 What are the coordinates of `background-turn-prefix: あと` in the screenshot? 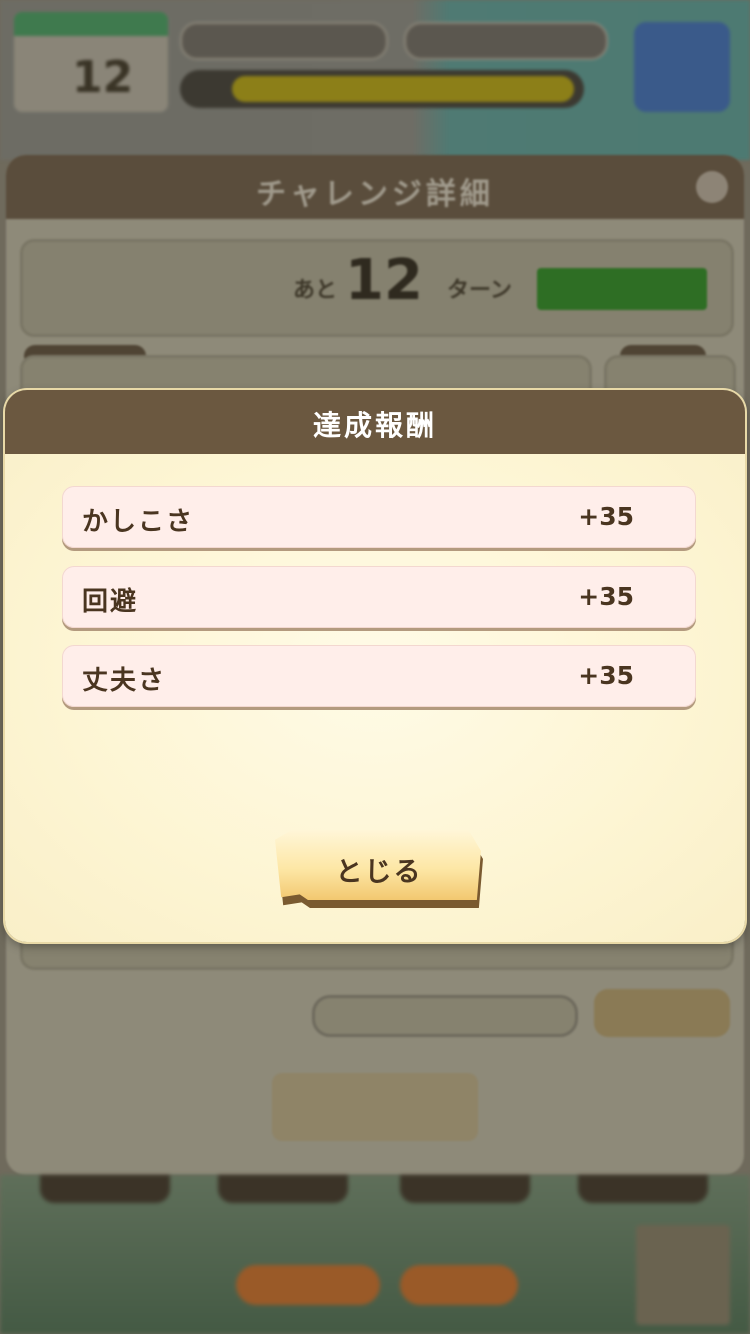 It's located at (315, 290).